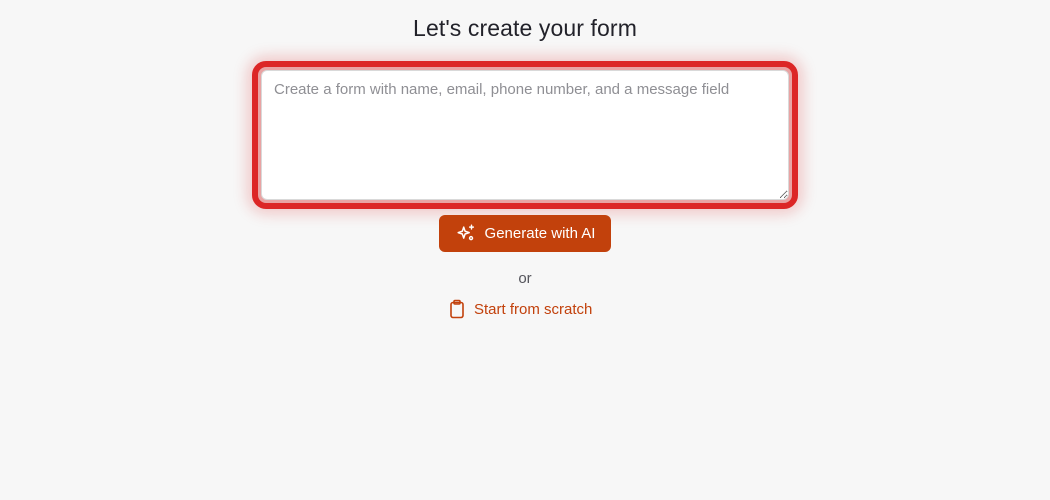 This screenshot has width=1050, height=500. What do you see at coordinates (457, 309) in the screenshot?
I see `clipboard-icon` at bounding box center [457, 309].